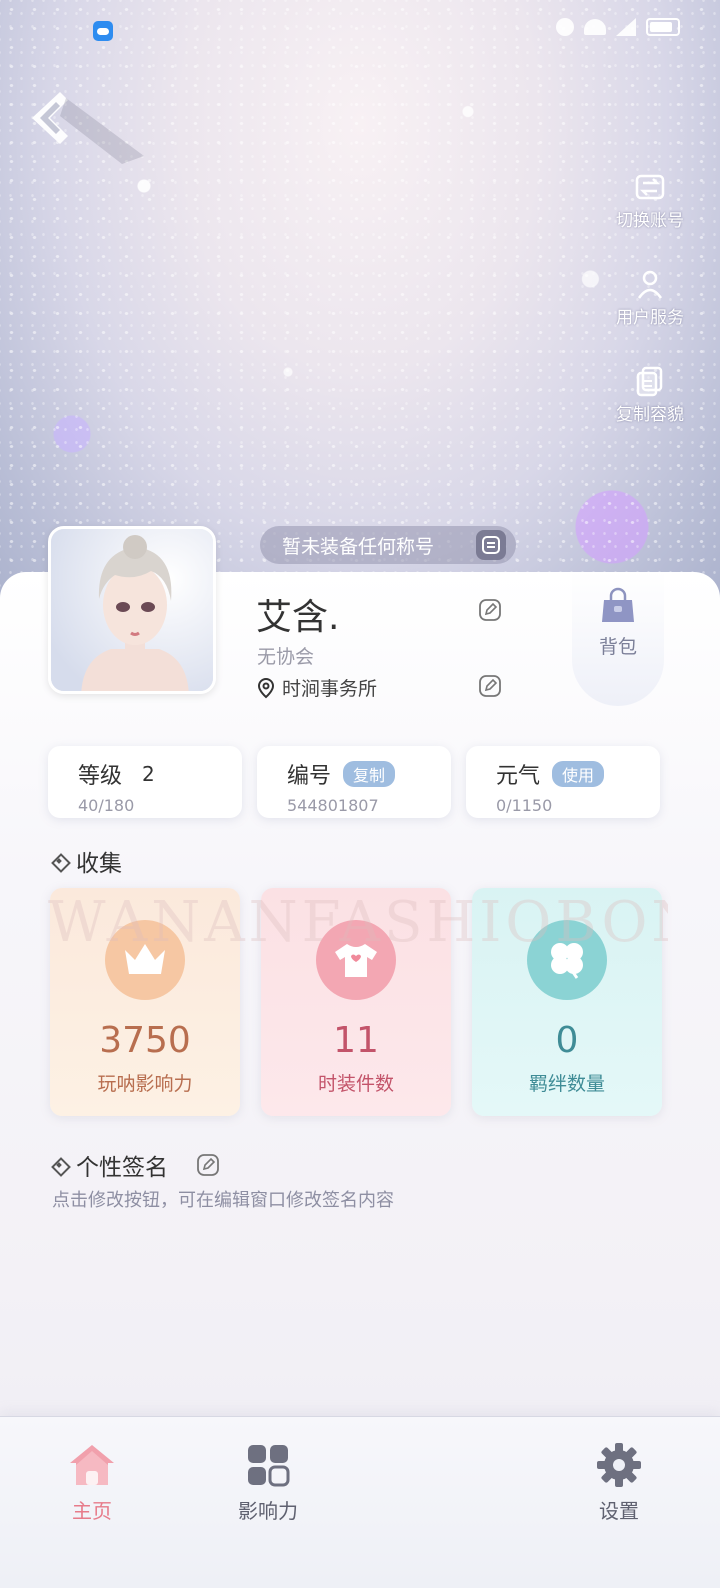  Describe the element at coordinates (650, 187) in the screenshot. I see `switch-account-icon` at that location.